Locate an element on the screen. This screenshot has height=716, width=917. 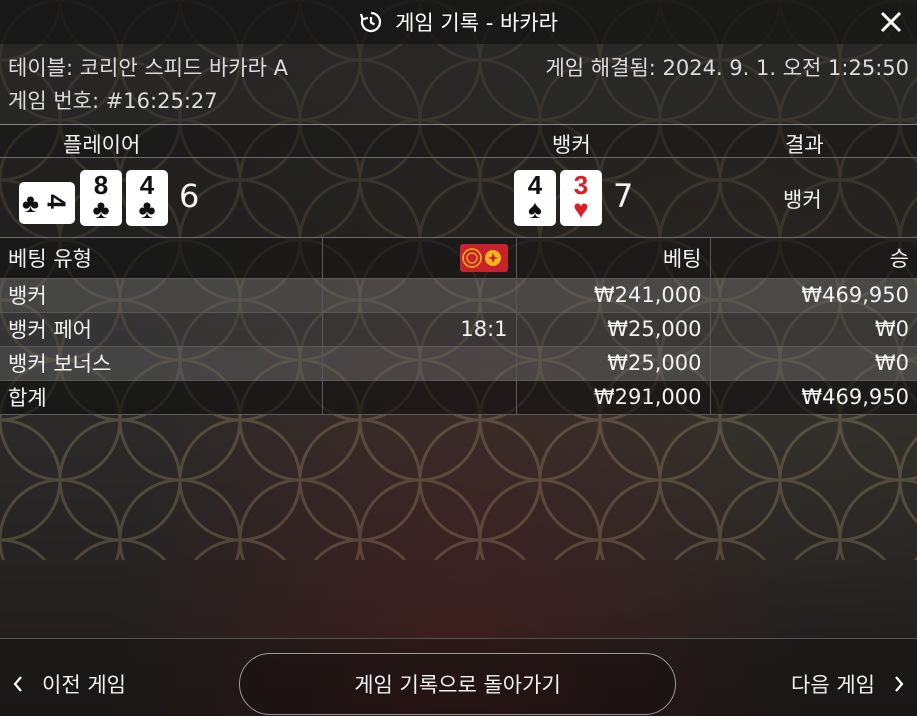
card-suit: ♠ is located at coordinates (535, 209).